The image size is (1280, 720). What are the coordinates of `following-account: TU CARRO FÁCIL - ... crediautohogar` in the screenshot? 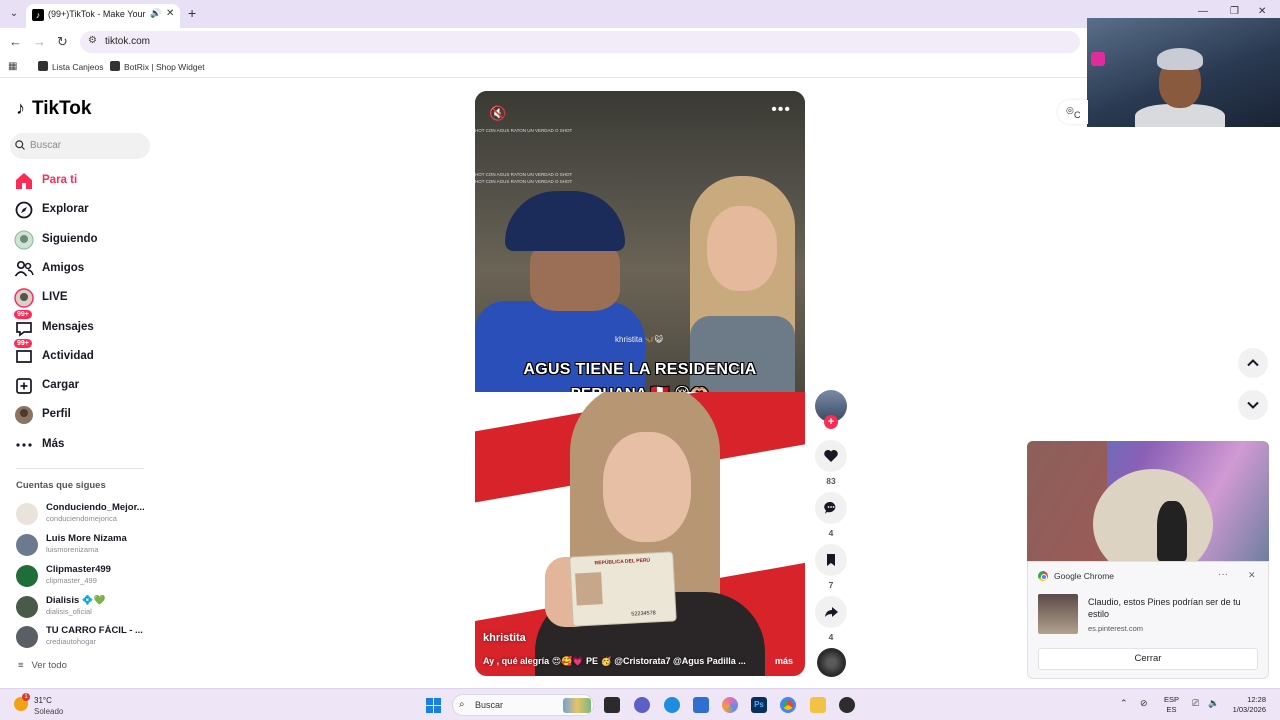 It's located at (86, 637).